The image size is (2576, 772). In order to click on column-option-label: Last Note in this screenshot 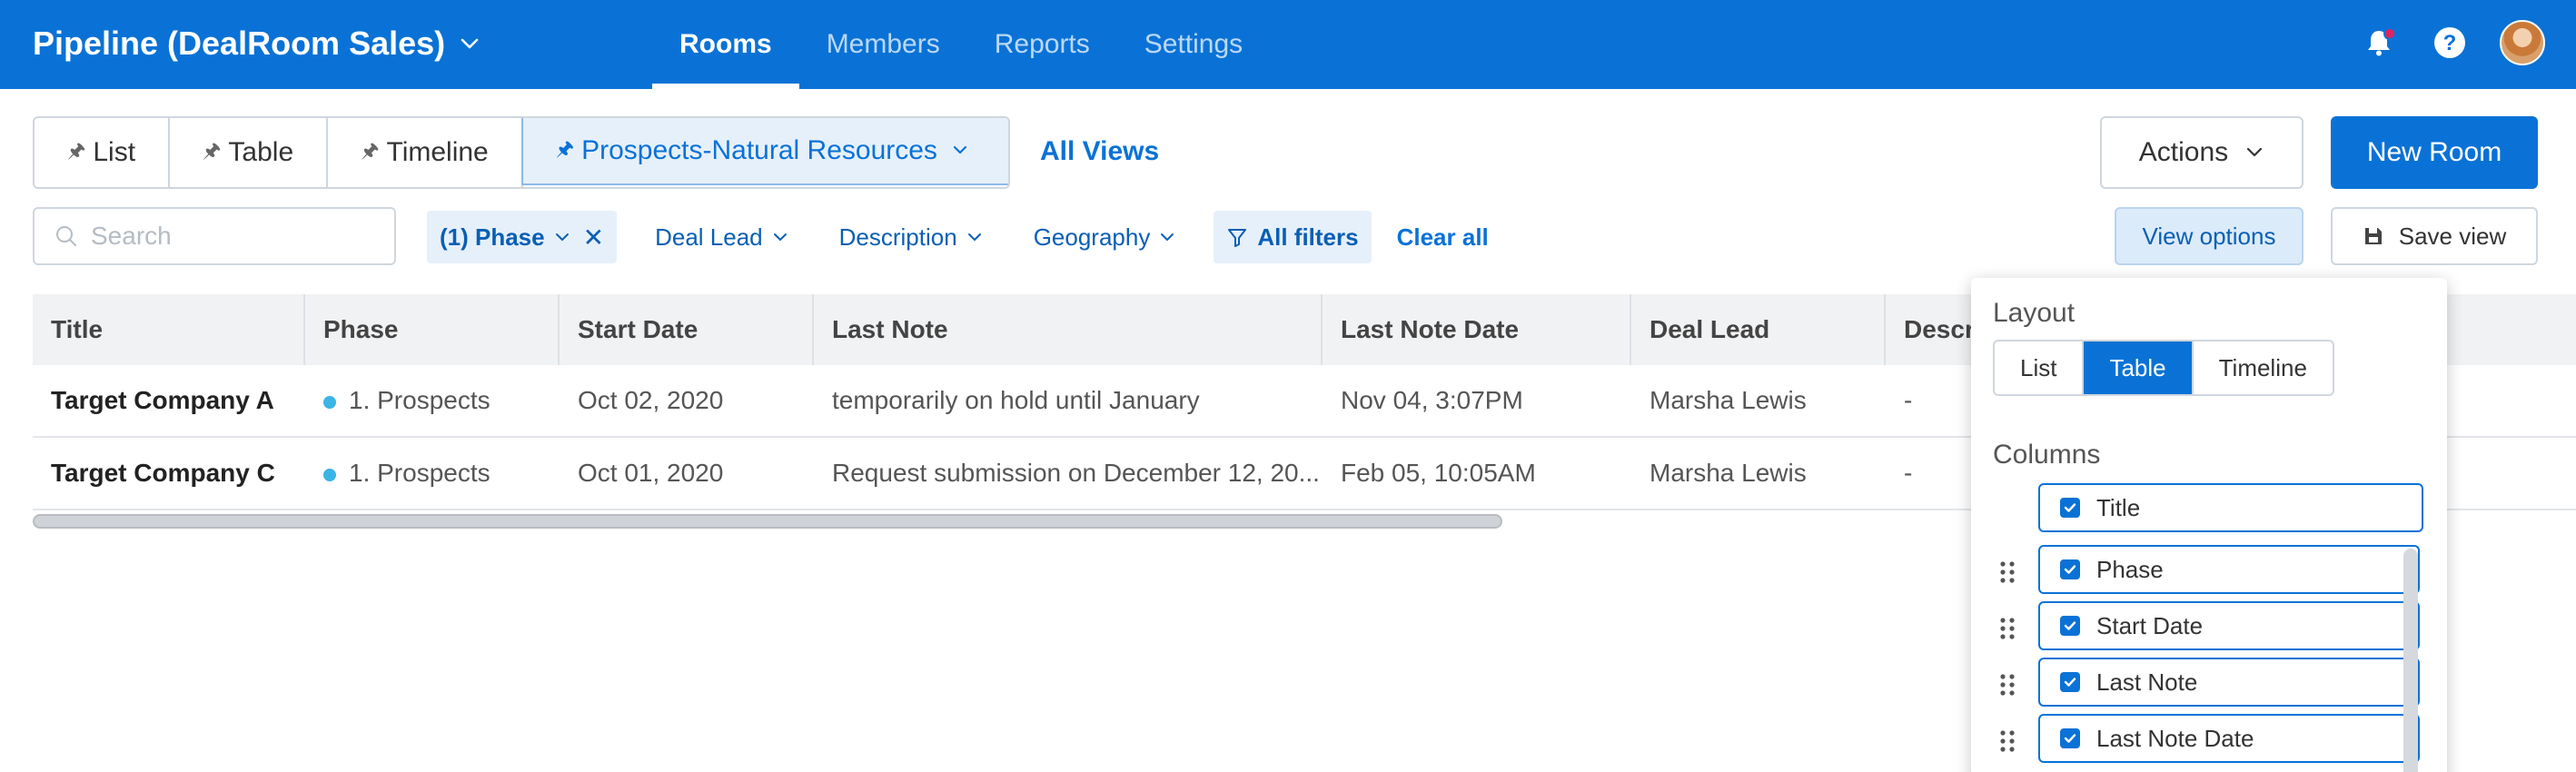, I will do `click(2147, 682)`.